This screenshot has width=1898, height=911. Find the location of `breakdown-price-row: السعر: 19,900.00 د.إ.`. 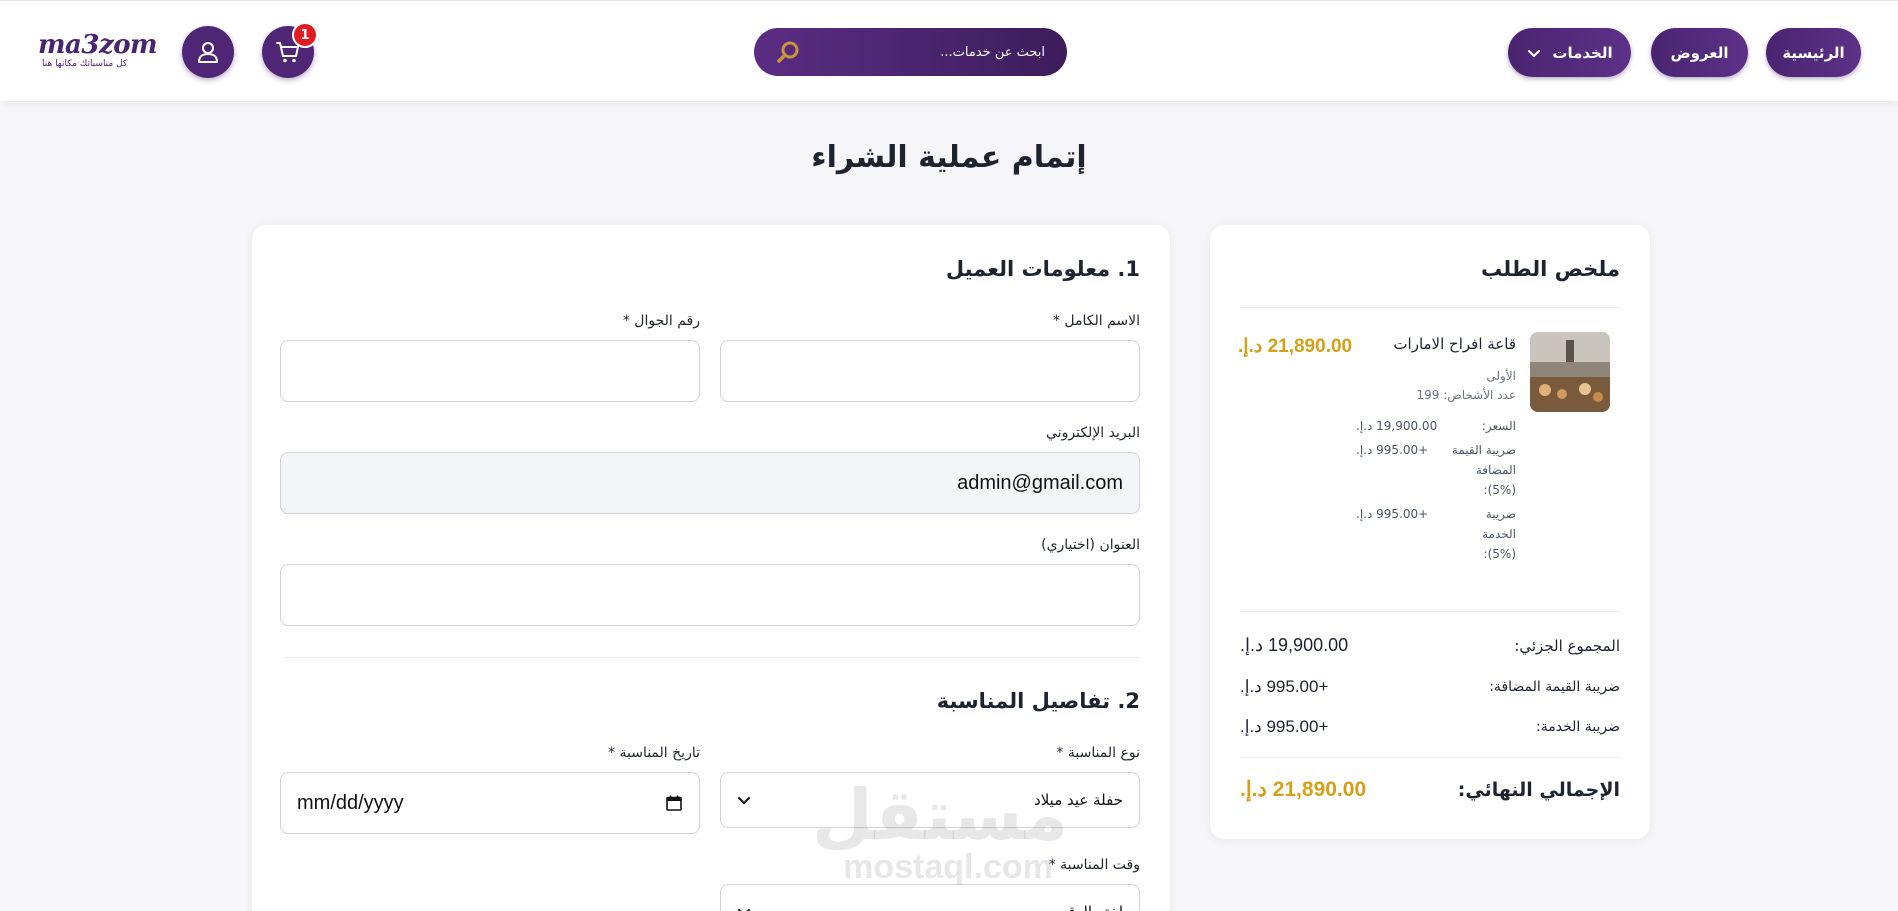

breakdown-price-row: السعر: 19,900.00 د.إ. is located at coordinates (1436, 426).